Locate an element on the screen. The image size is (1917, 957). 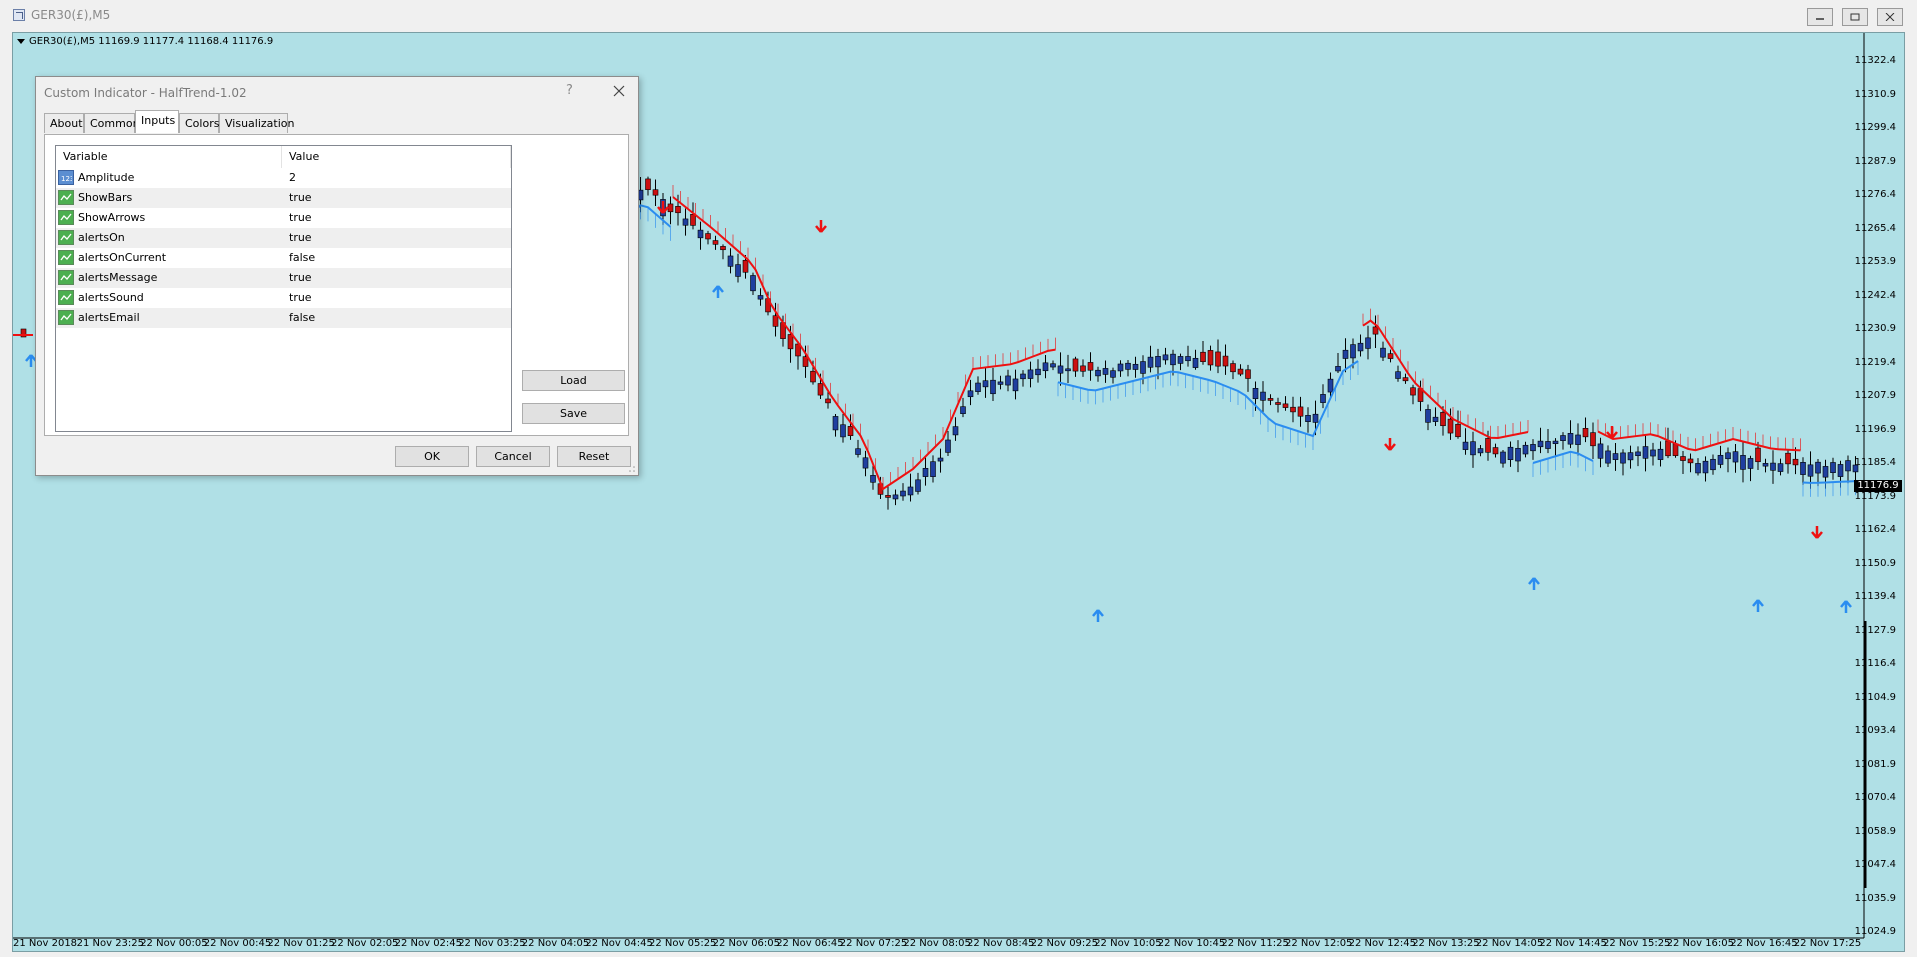
tab-about: About is located at coordinates (64, 123).